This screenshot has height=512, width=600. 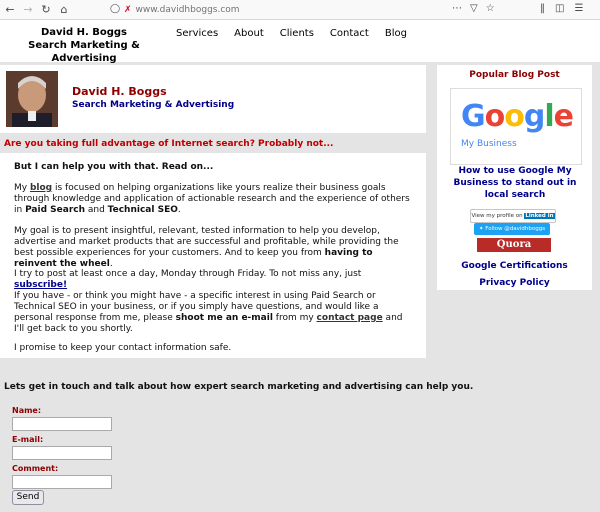 What do you see at coordinates (119, 91) in the screenshot?
I see `profile-name: David H. Boggs` at bounding box center [119, 91].